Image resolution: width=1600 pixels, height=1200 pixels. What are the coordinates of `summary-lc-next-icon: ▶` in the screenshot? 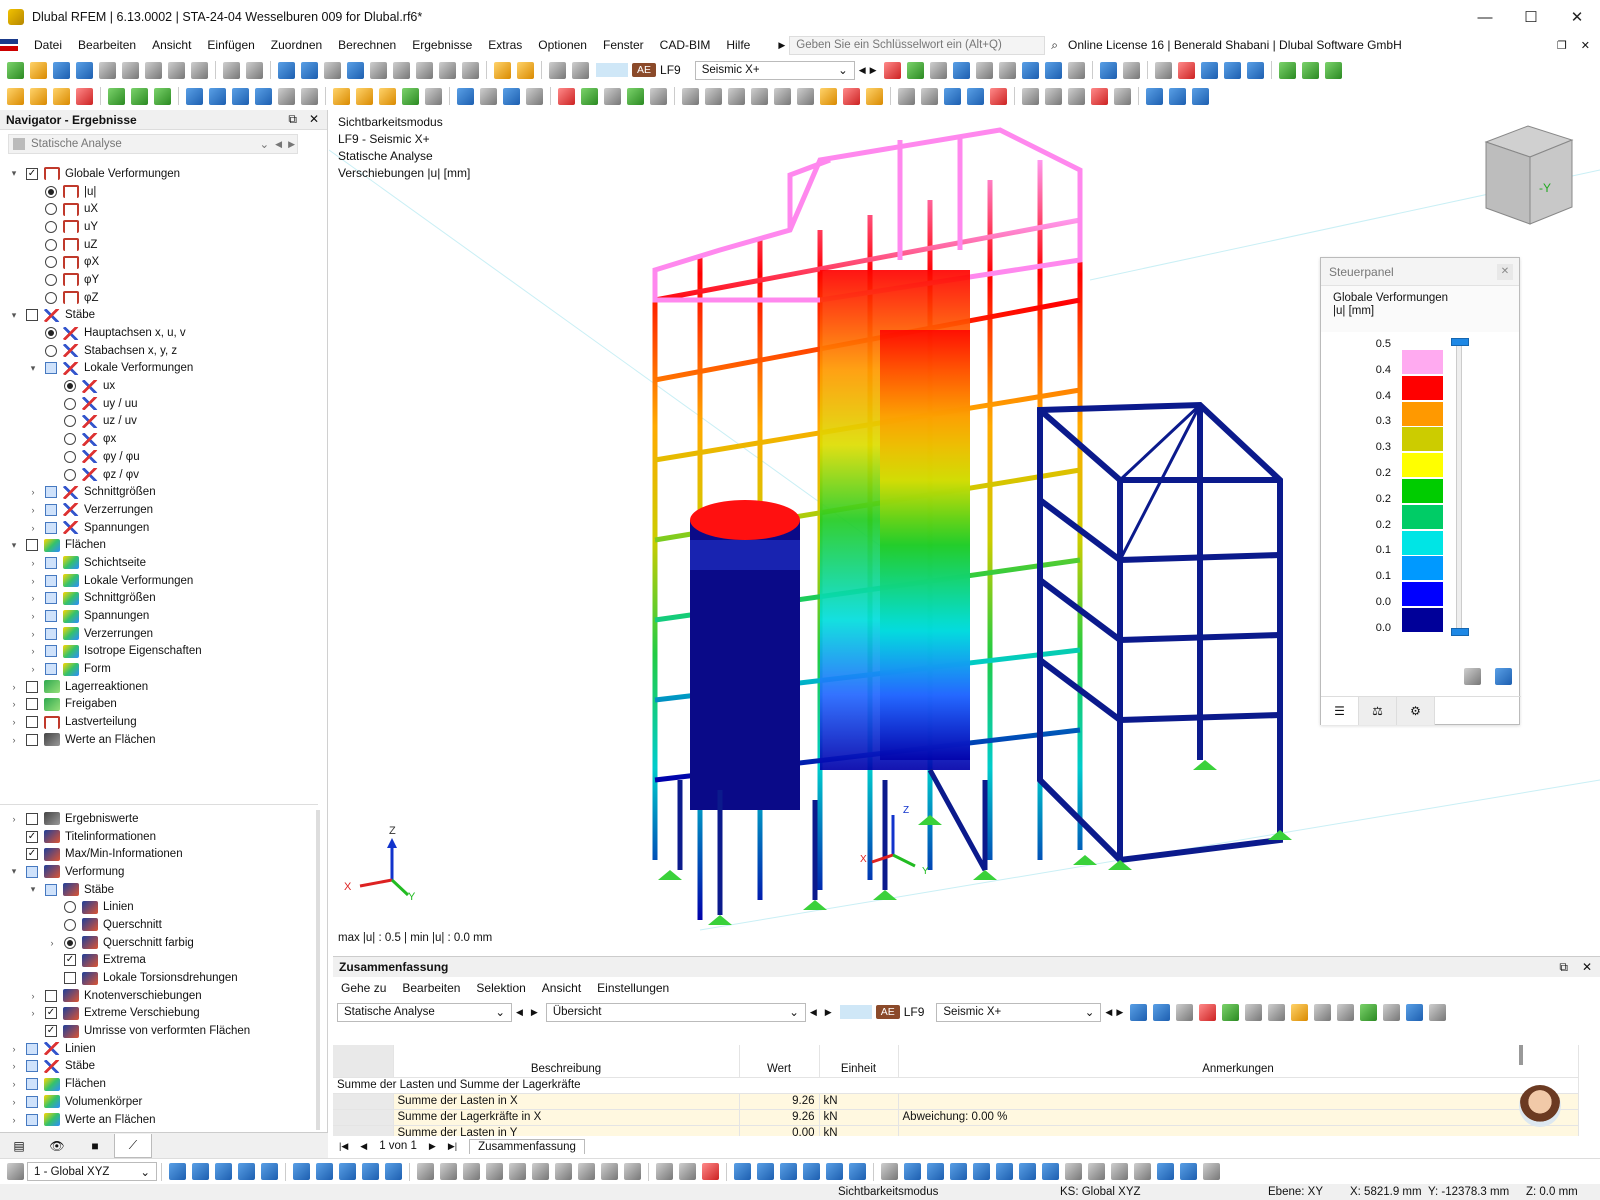 It's located at (1119, 1012).